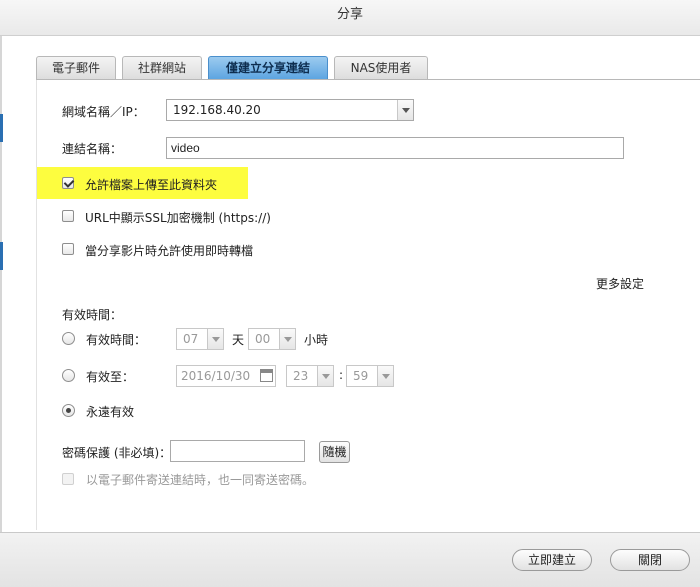  What do you see at coordinates (370, 376) in the screenshot?
I see `until-minute-select: 59` at bounding box center [370, 376].